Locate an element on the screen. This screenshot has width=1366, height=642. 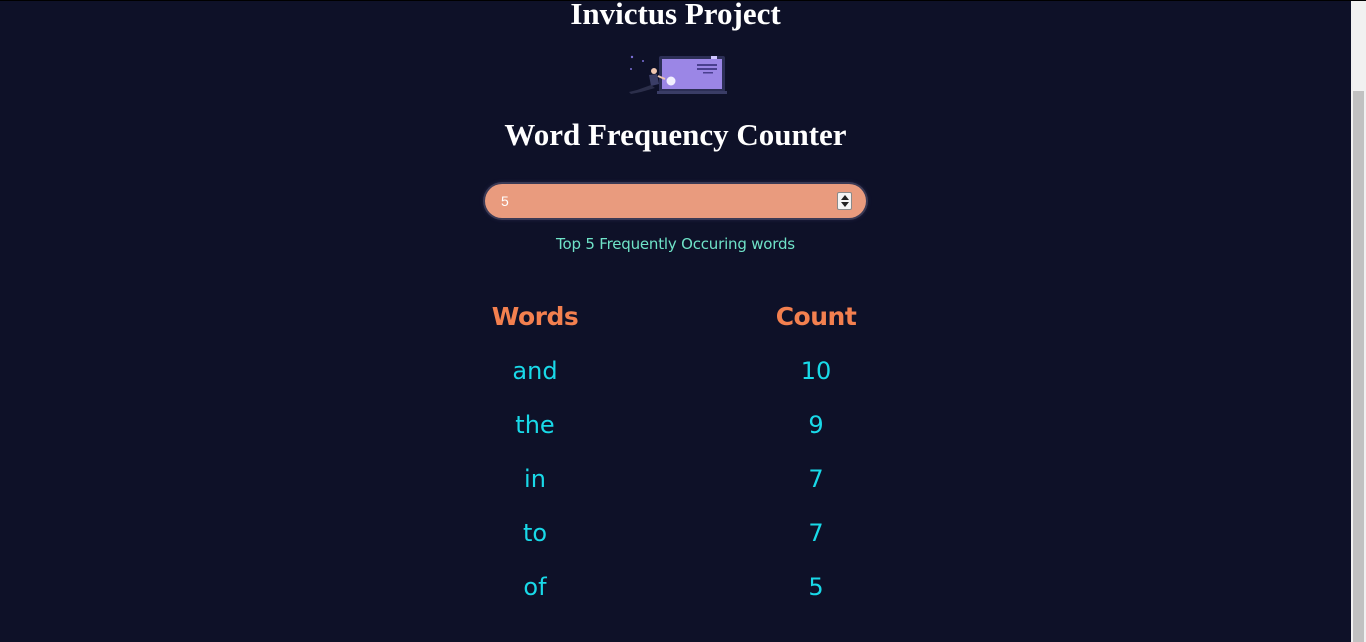
word-cell: of is located at coordinates (535, 587).